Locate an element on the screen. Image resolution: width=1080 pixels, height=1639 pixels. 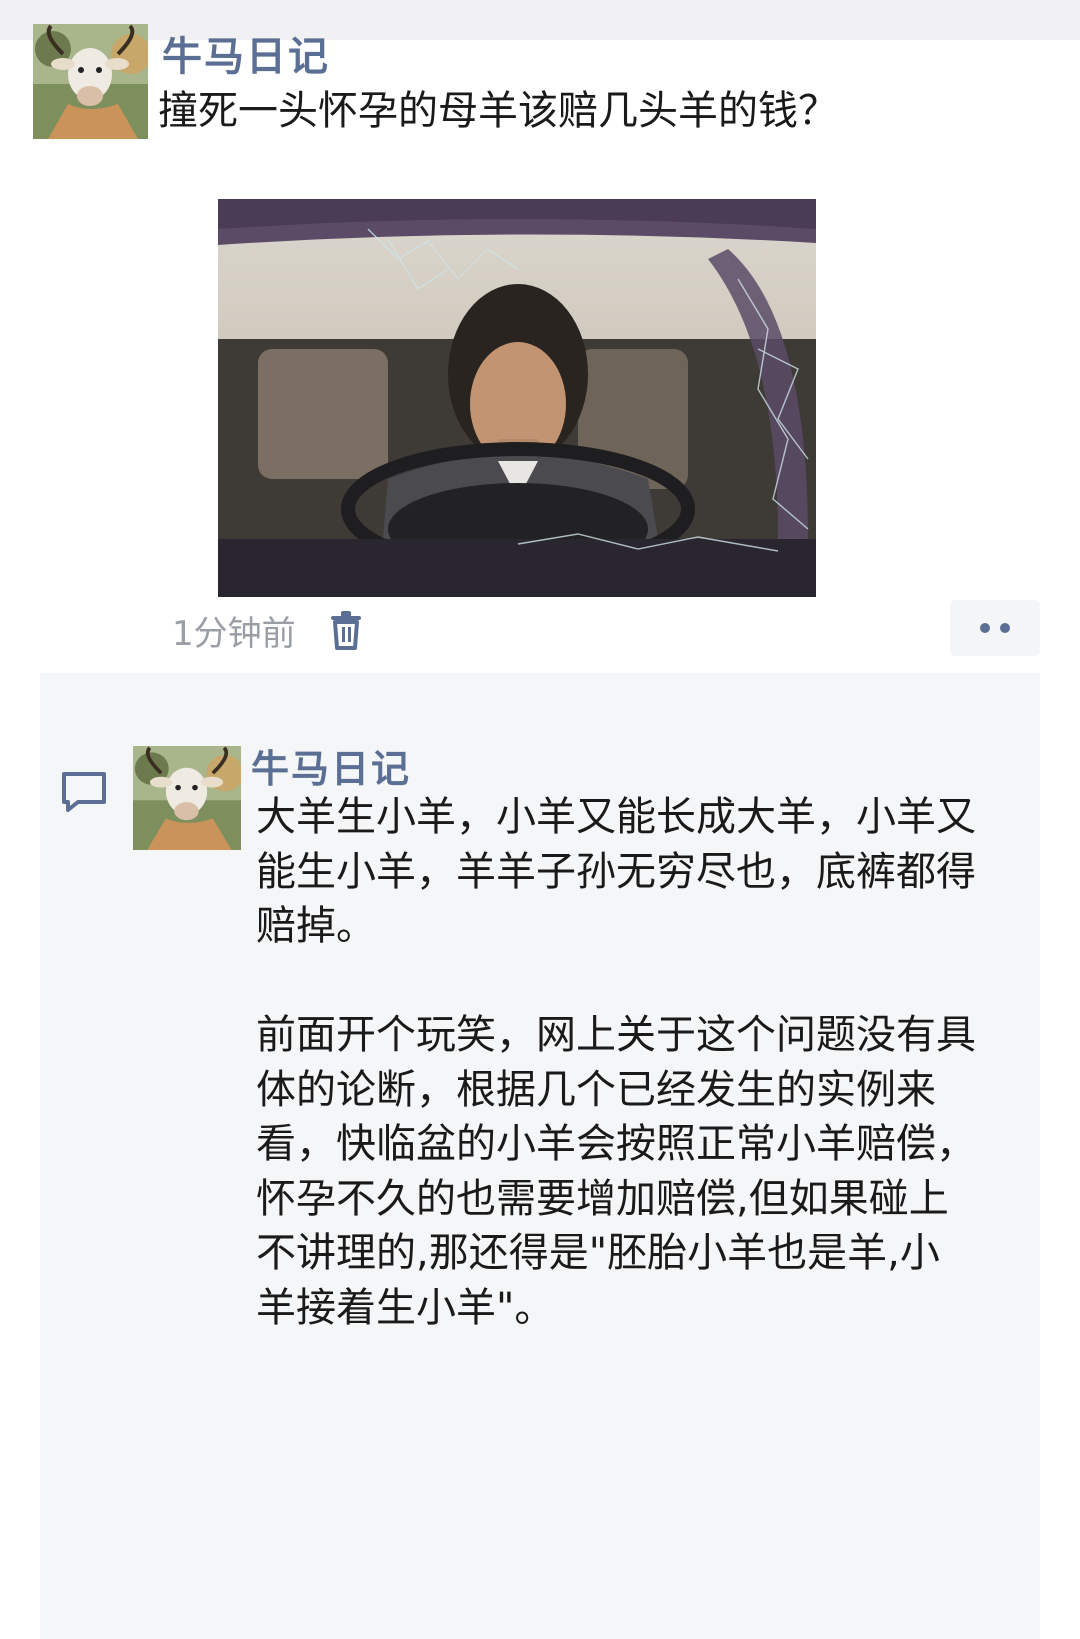
trash-icon is located at coordinates (346, 630).